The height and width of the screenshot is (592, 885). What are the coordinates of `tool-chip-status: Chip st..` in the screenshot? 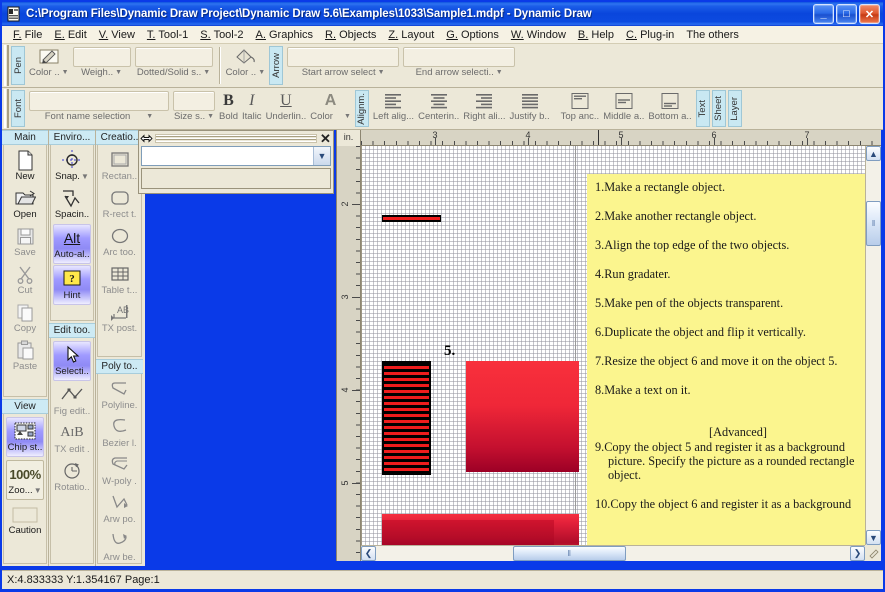 It's located at (25, 437).